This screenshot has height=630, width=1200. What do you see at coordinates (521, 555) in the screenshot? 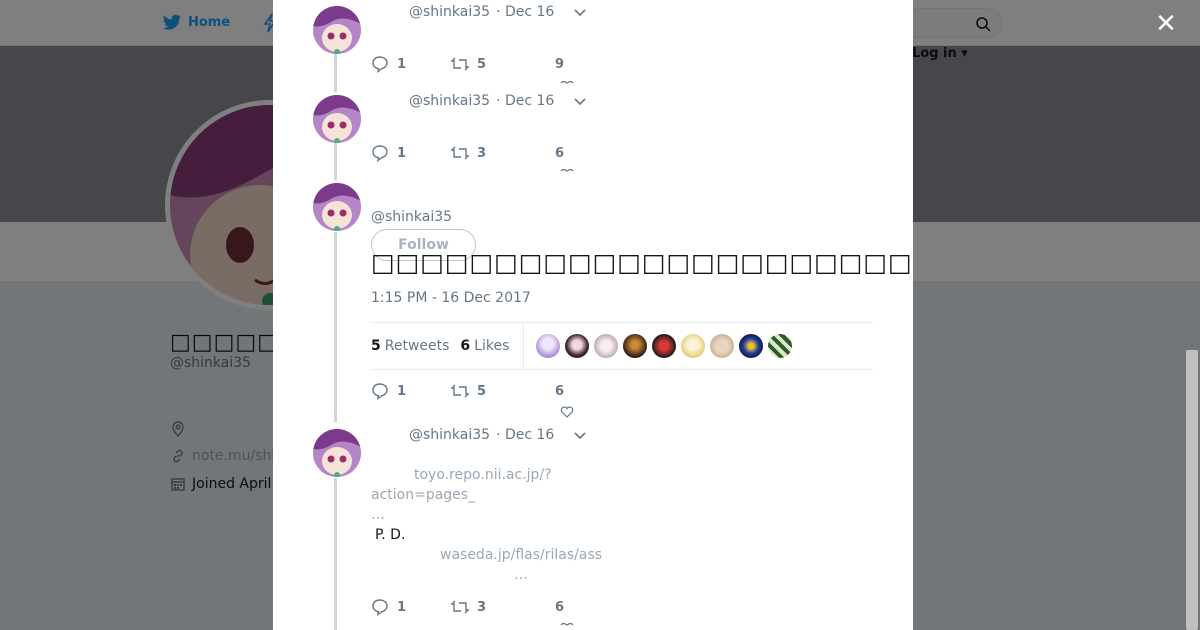
I see `tweet-link: waseda.jp/flas/rilas/ass` at bounding box center [521, 555].